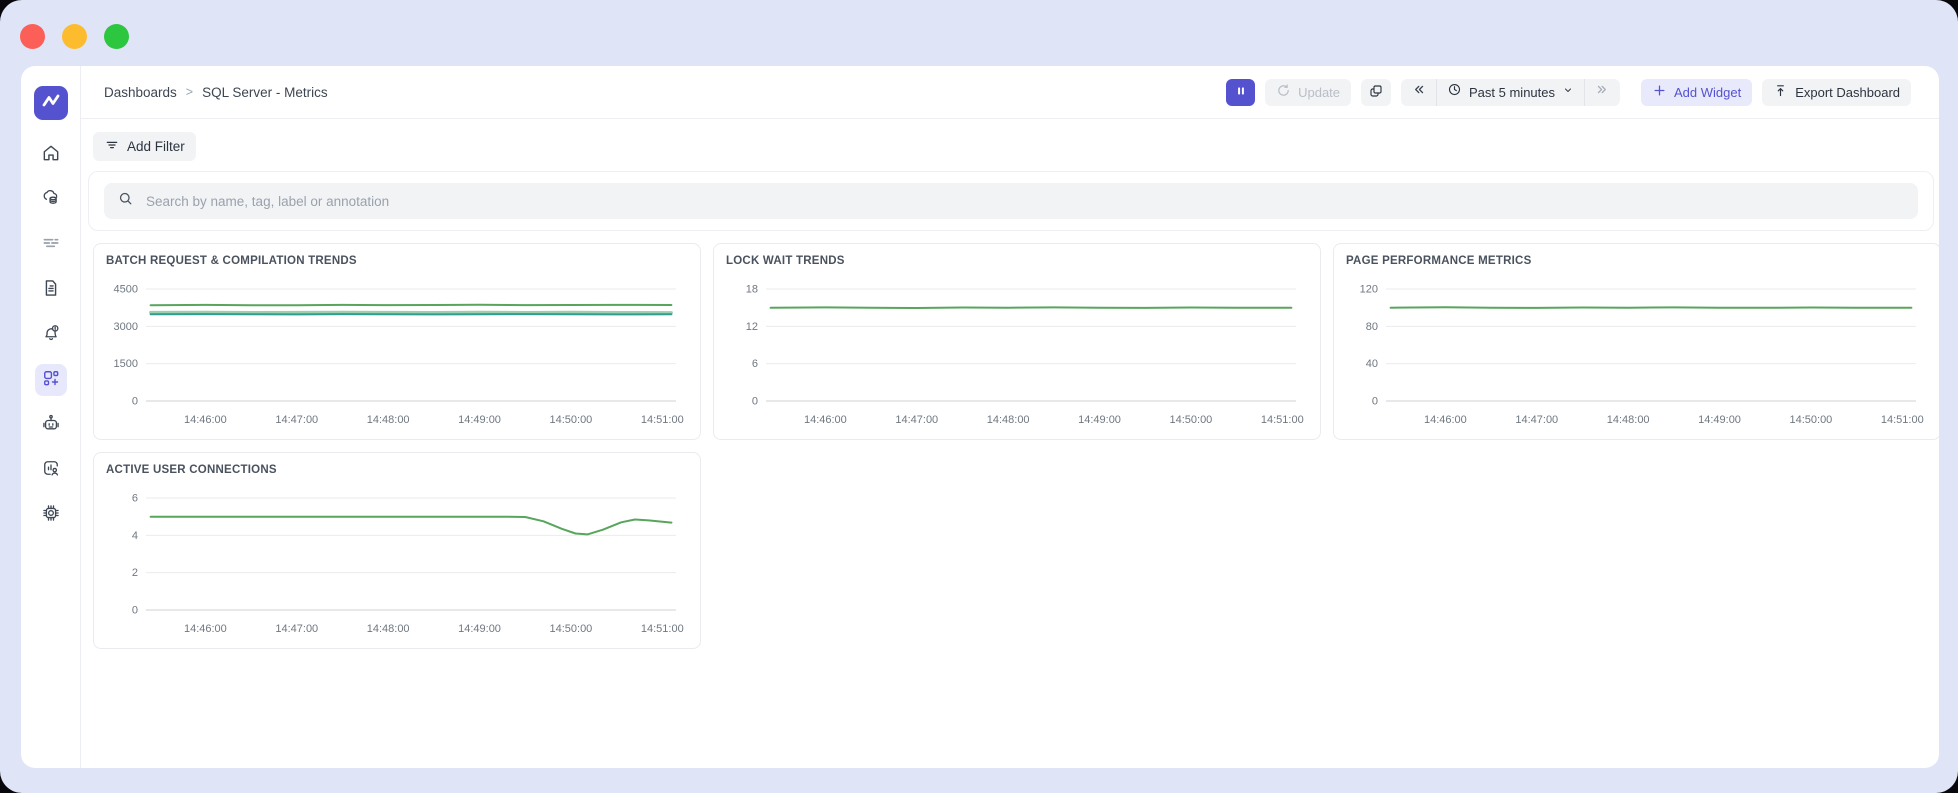 The image size is (1958, 793). I want to click on chart-title: BATCH REQUEST & COMPILATION TRENDS, so click(231, 261).